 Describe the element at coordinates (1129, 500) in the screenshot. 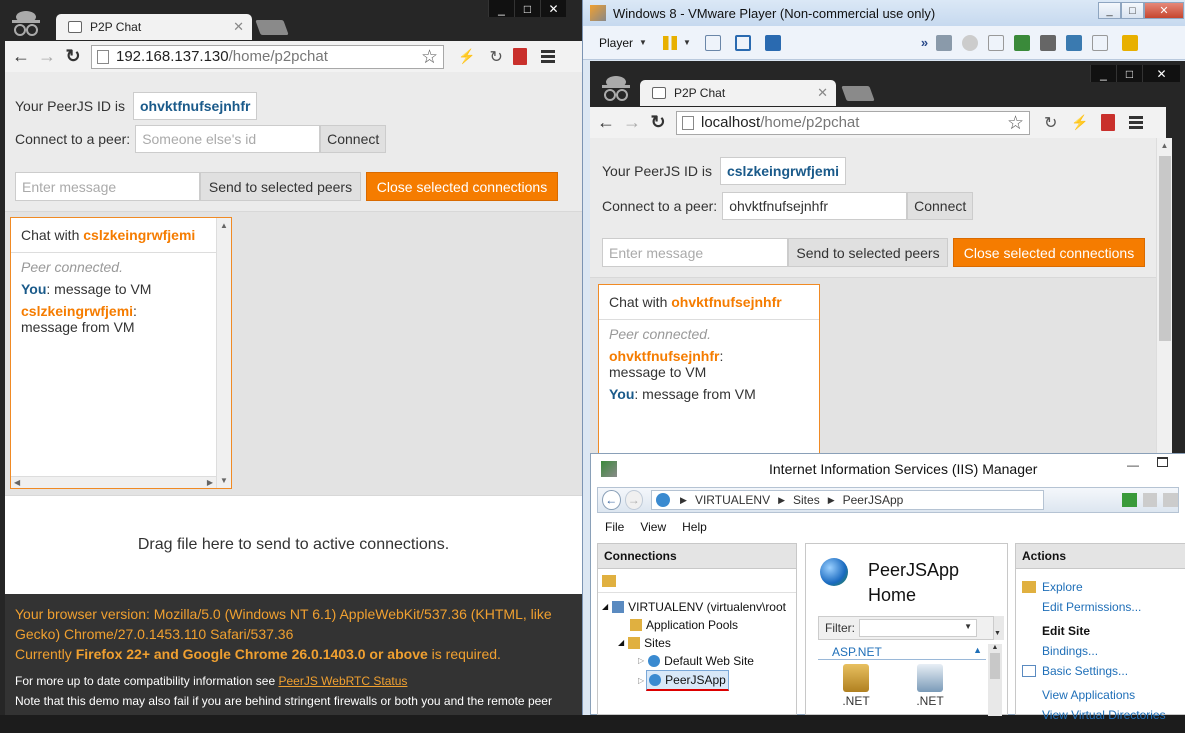

I see `refresh-icon` at that location.